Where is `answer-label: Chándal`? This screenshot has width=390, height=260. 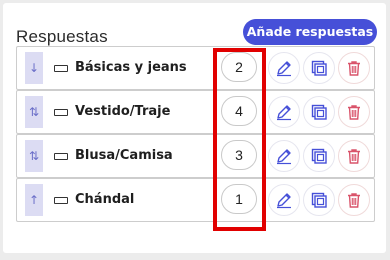 answer-label: Chándal is located at coordinates (105, 199).